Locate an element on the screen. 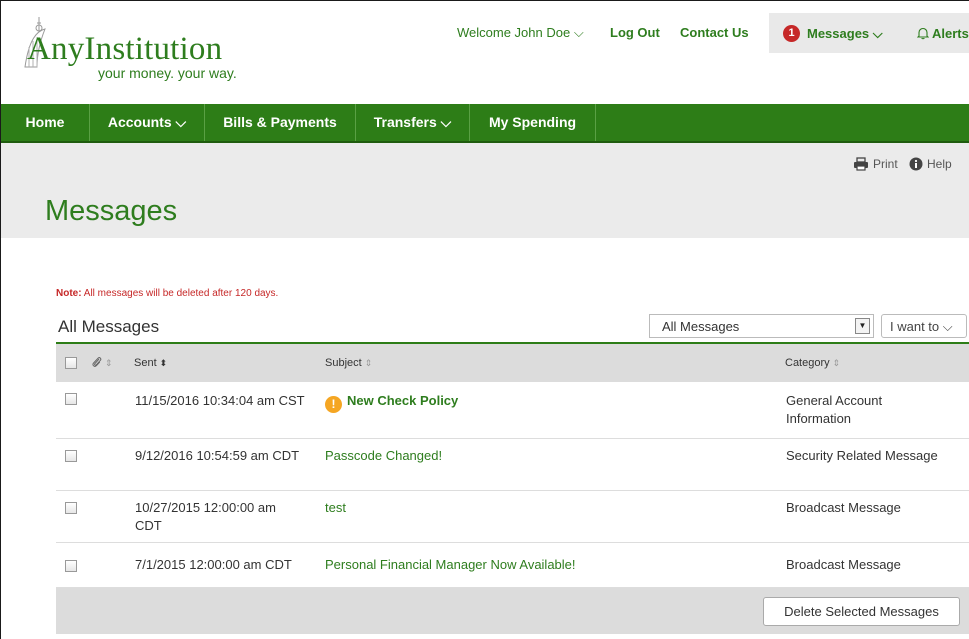  sent-header-label: Sent is located at coordinates (145, 363).